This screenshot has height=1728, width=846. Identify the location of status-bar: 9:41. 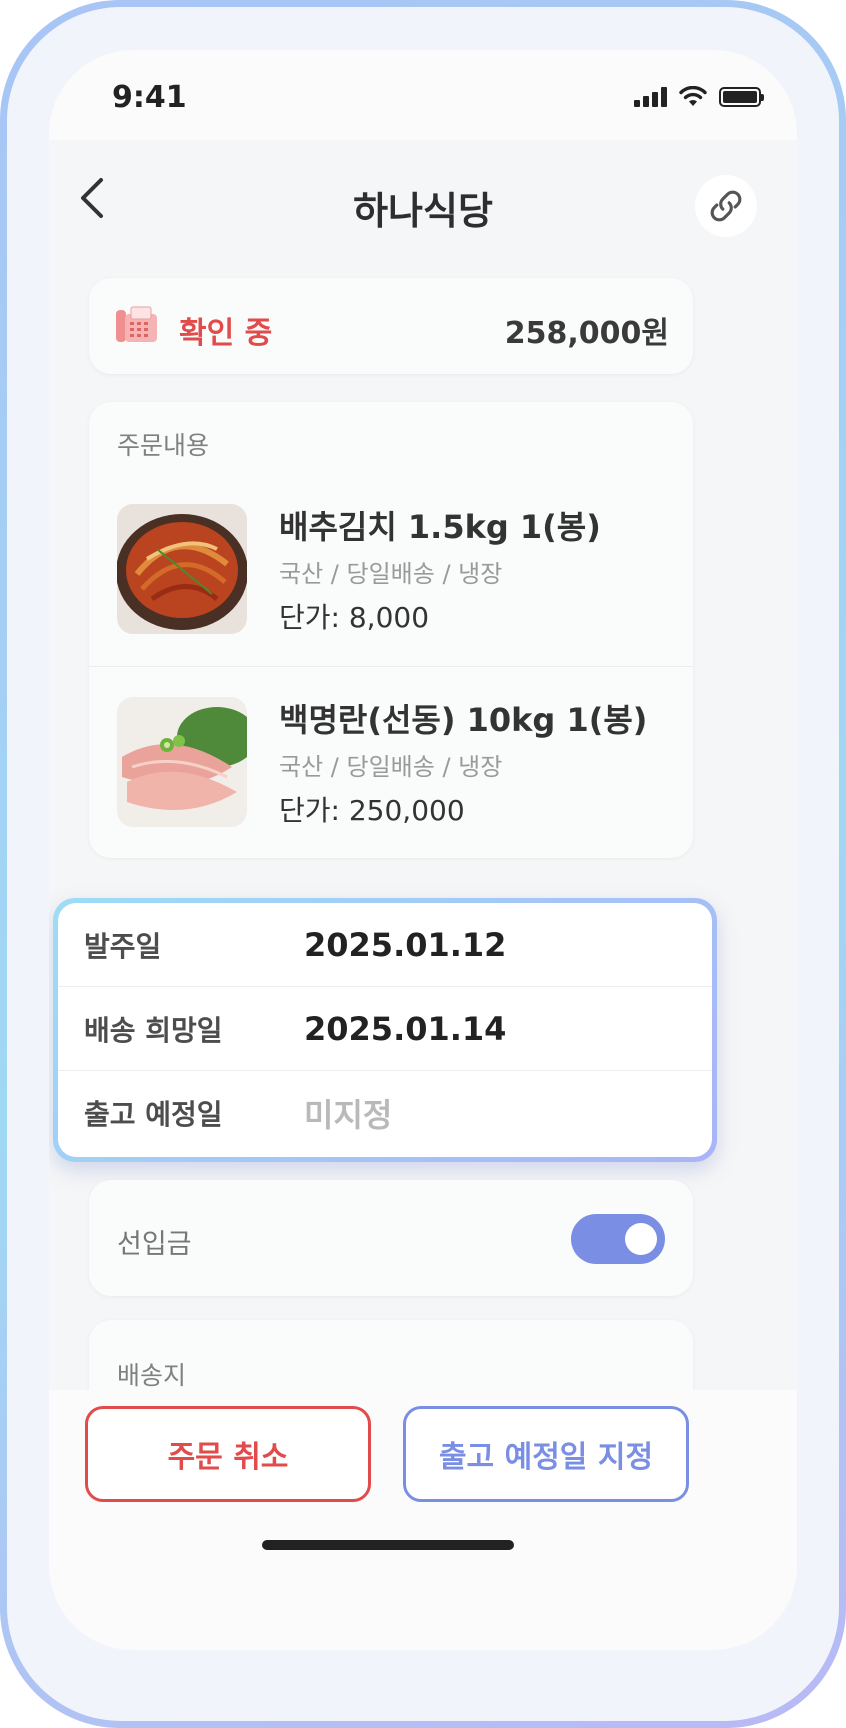
(423, 95).